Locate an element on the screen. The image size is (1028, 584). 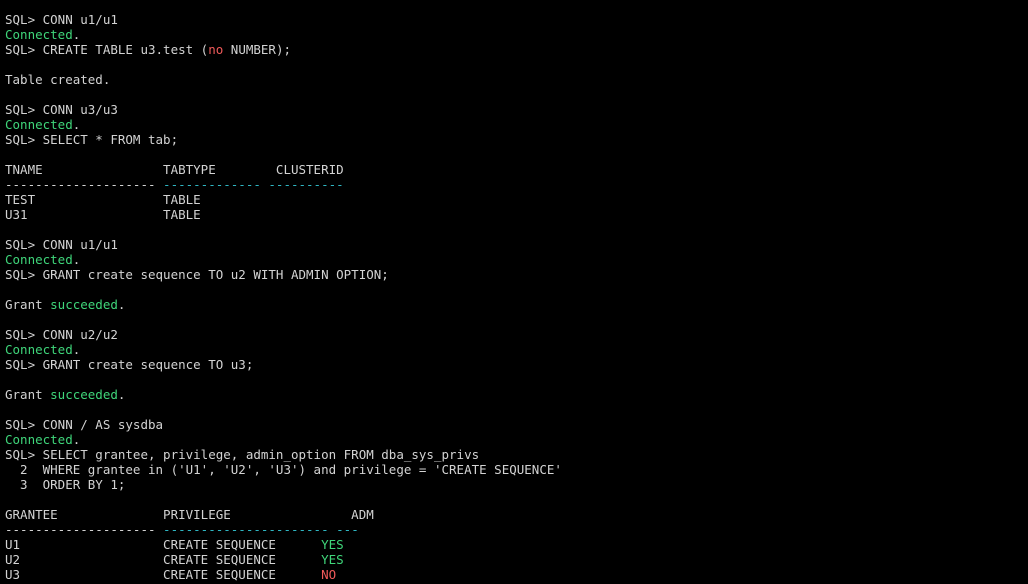
terminal-text-segment: SQL> CONN / AS sysdba is located at coordinates (84, 424).